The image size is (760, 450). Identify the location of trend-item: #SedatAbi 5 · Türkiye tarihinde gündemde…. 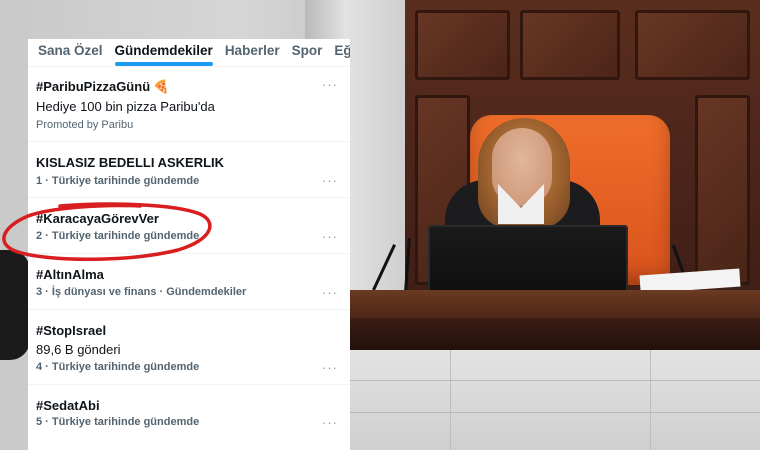
(189, 413).